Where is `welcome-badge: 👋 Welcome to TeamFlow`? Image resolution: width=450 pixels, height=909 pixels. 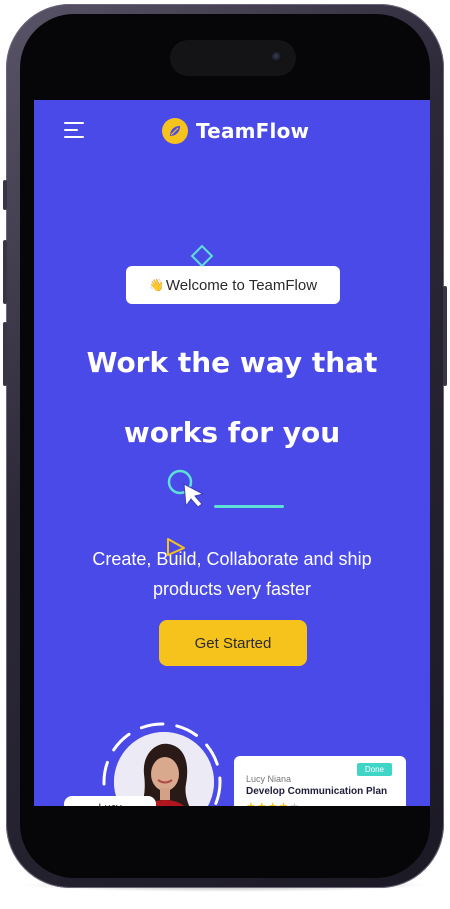 welcome-badge: 👋 Welcome to TeamFlow is located at coordinates (233, 285).